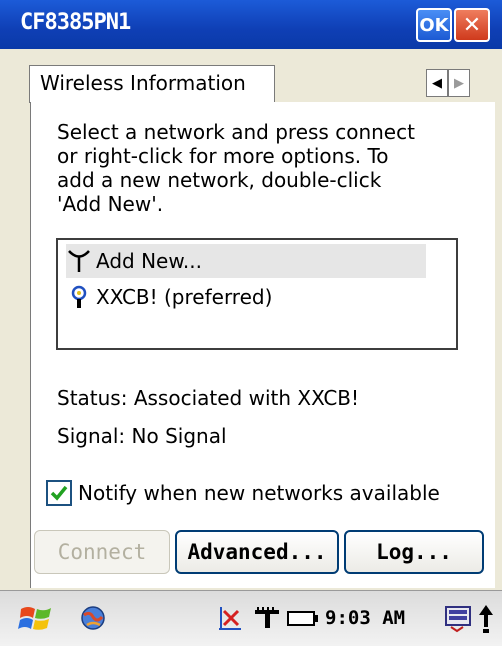  I want to click on notify-checkbox-row: Notify when new networks available, so click(243, 493).